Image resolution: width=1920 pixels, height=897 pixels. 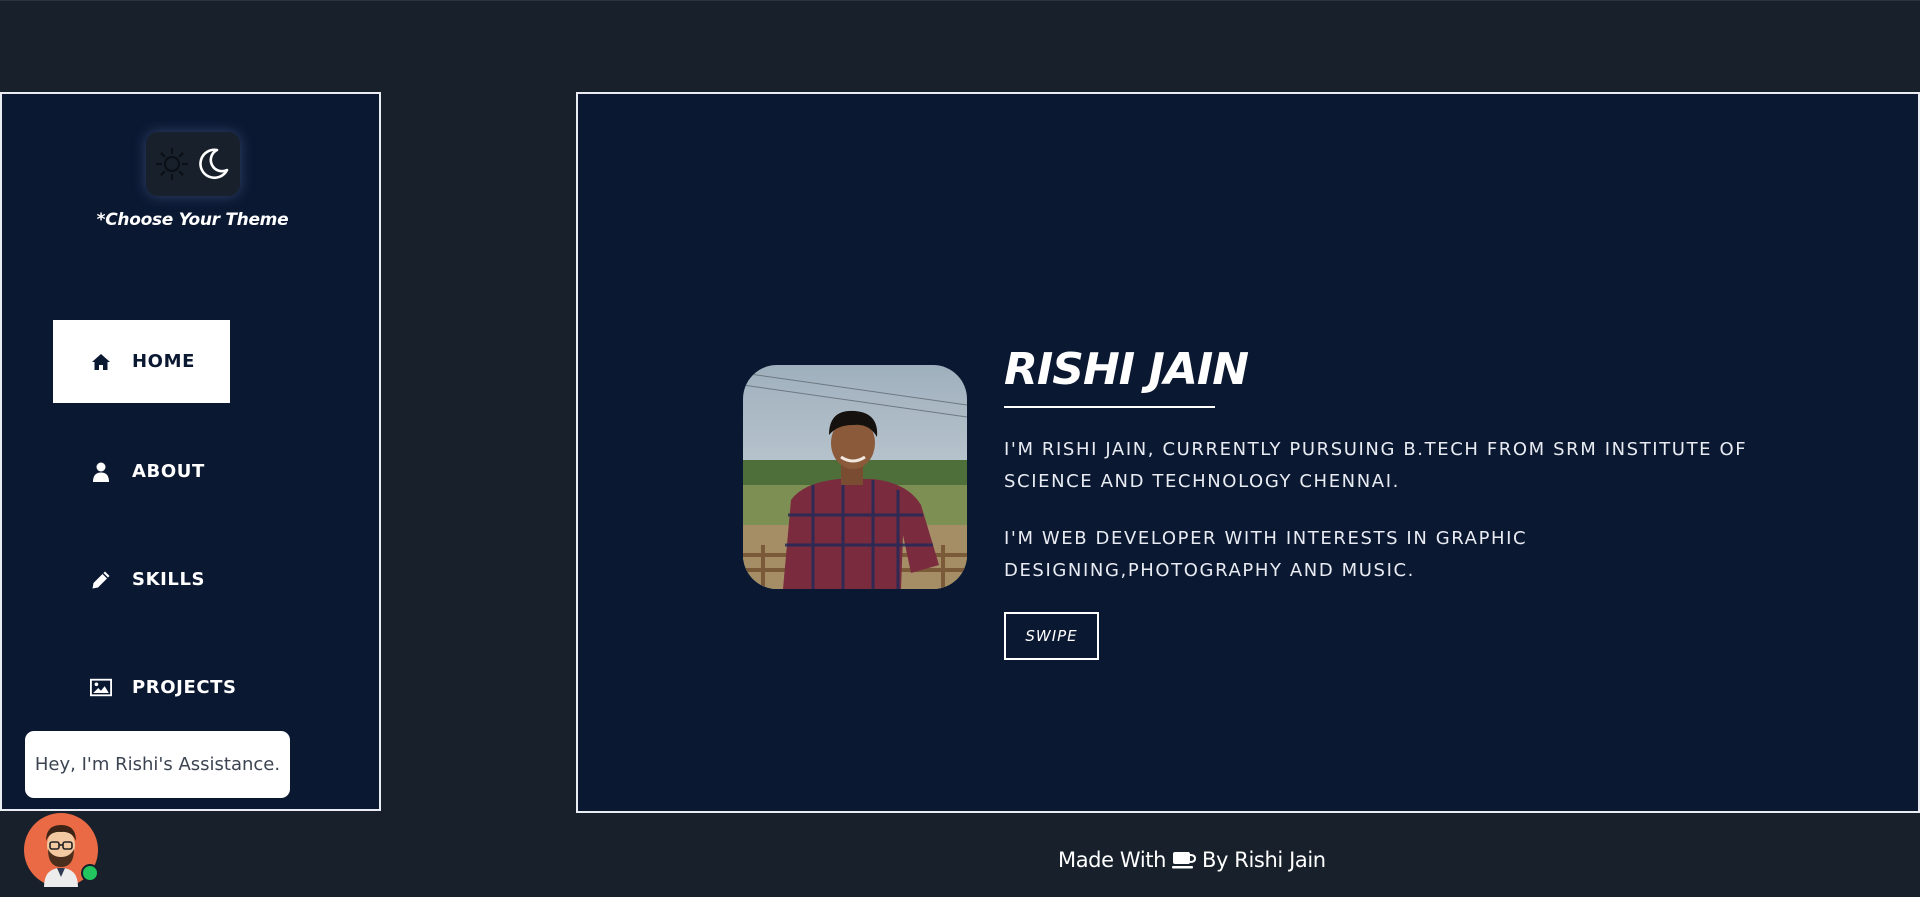 What do you see at coordinates (1112, 860) in the screenshot?
I see `footer-prefix: Made With` at bounding box center [1112, 860].